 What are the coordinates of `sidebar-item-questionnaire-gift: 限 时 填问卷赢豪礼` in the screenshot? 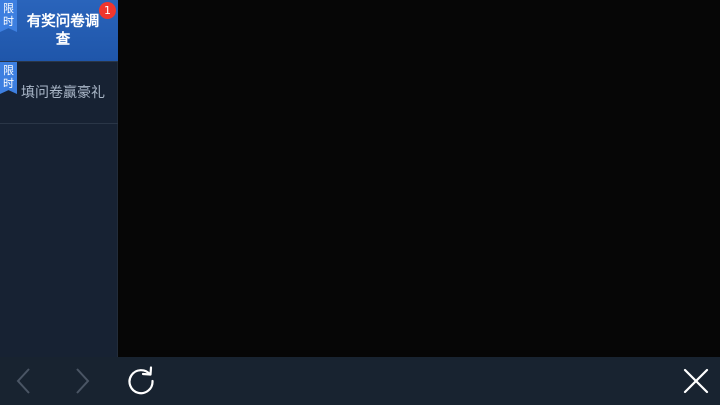 It's located at (59, 93).